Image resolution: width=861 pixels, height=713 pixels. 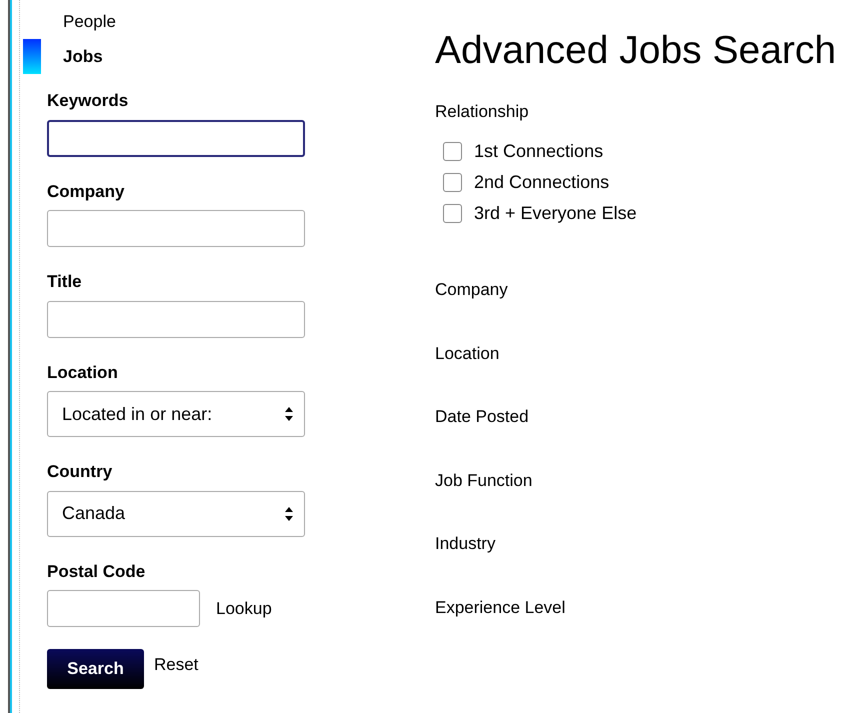 What do you see at coordinates (88, 101) in the screenshot?
I see `field-label: Keywords` at bounding box center [88, 101].